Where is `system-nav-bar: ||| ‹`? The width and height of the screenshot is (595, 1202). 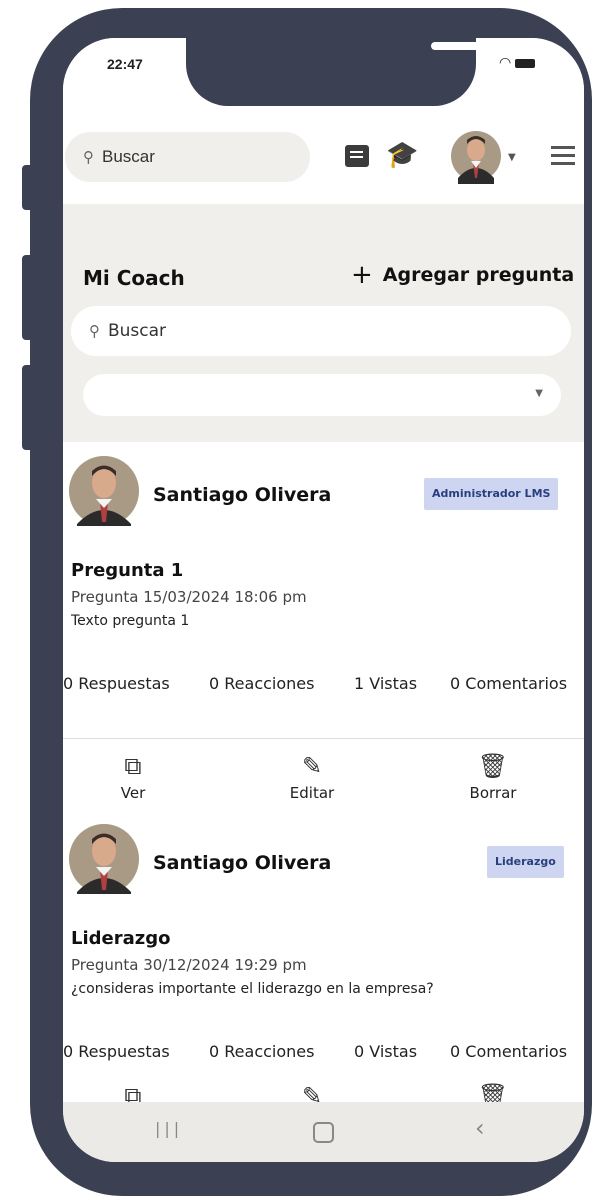
system-nav-bar: ||| ‹ is located at coordinates (323, 1132).